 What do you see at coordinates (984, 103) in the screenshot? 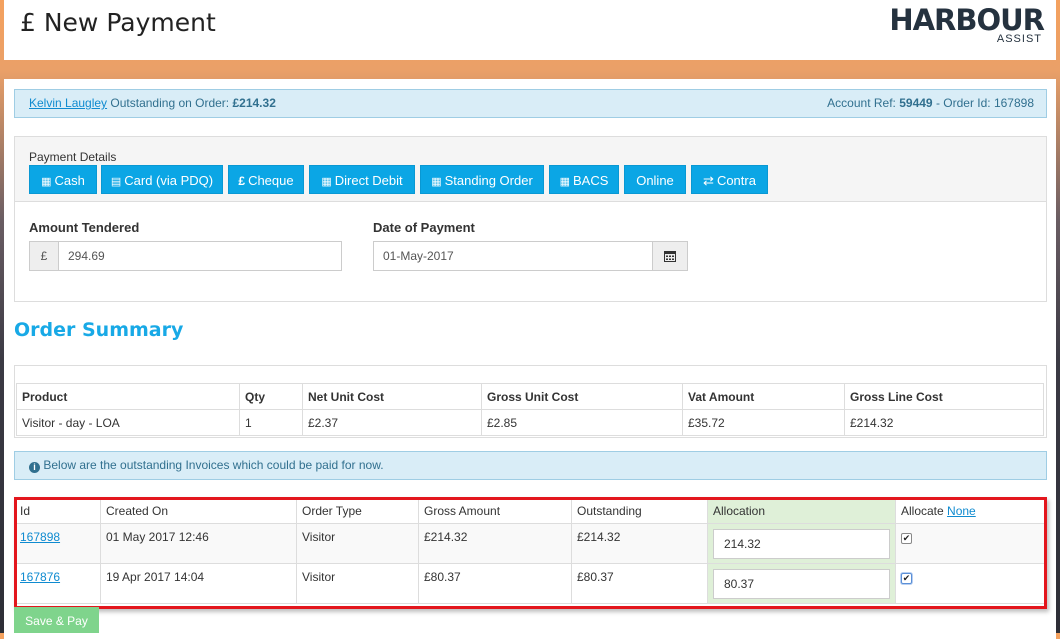
I see `order-id-label: - Order Id: 167898` at bounding box center [984, 103].